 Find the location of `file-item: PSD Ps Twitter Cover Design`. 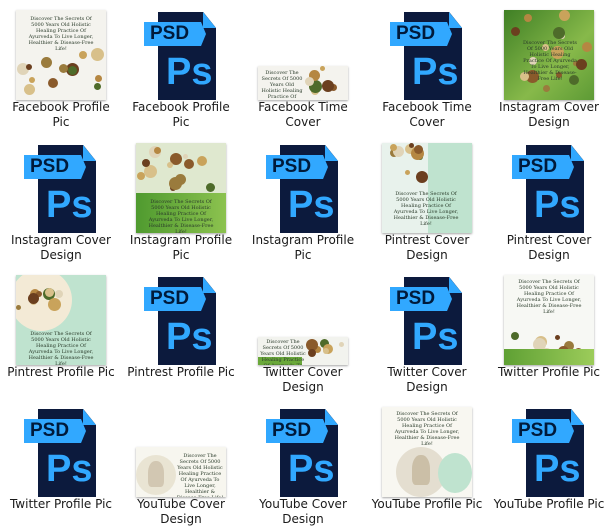

file-item: PSD Ps Twitter Cover Design is located at coordinates (427, 333).